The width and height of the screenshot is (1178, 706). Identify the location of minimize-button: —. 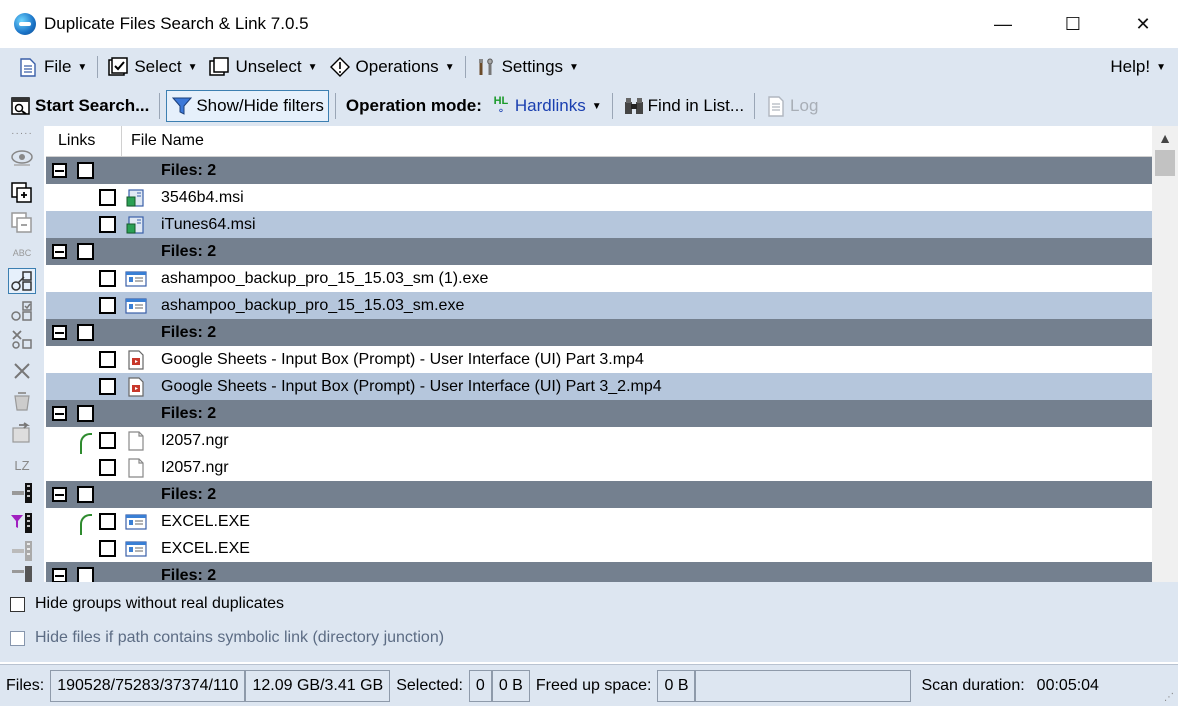
(1003, 24).